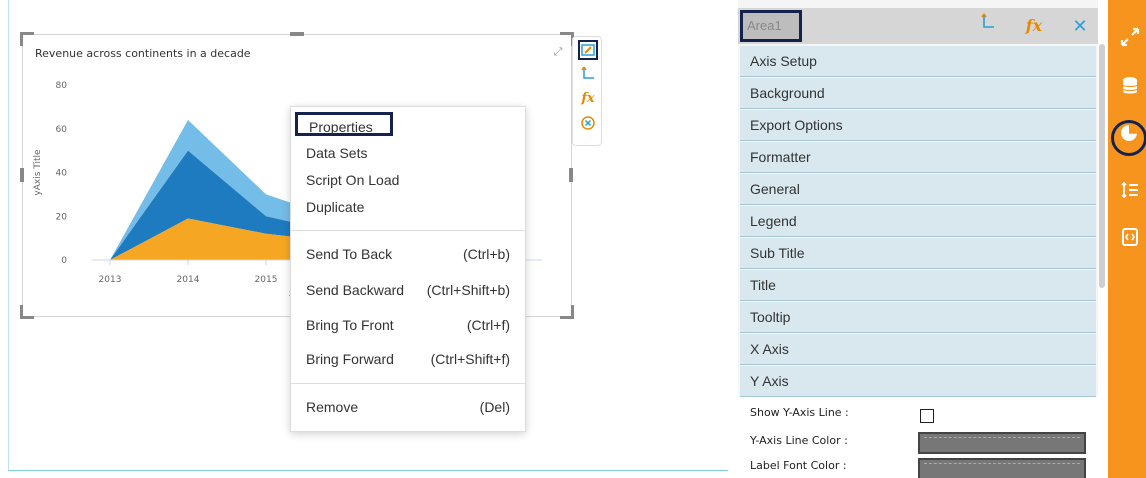 Image resolution: width=1146 pixels, height=478 pixels. Describe the element at coordinates (62, 86) in the screenshot. I see `y-tick-label: 80` at that location.